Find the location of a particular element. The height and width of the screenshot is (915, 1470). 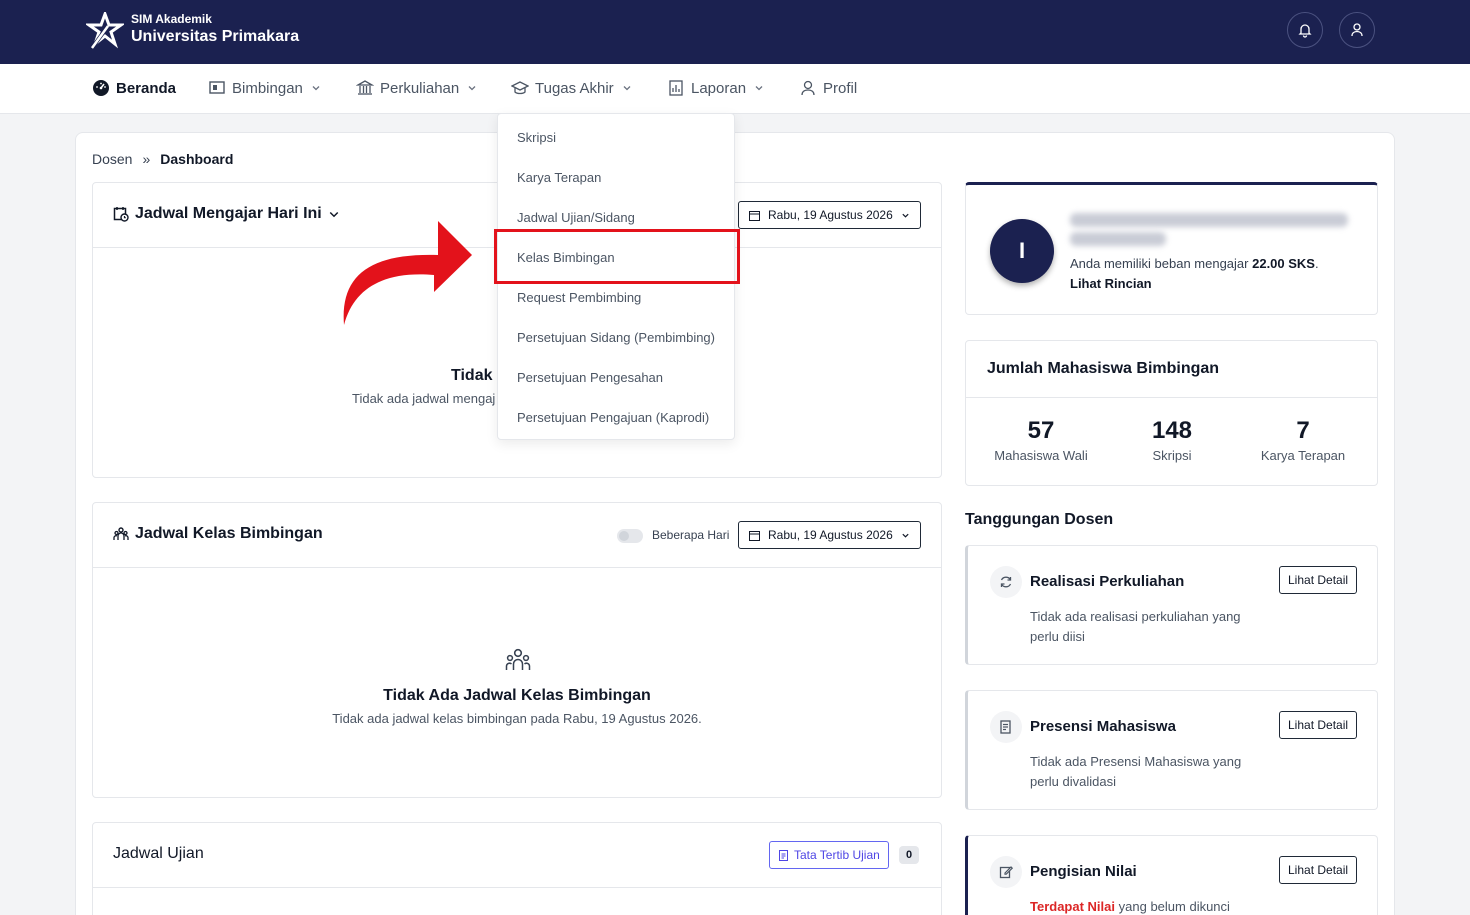

sks-prefix: Anda memiliki beban mengajar is located at coordinates (1159, 263).